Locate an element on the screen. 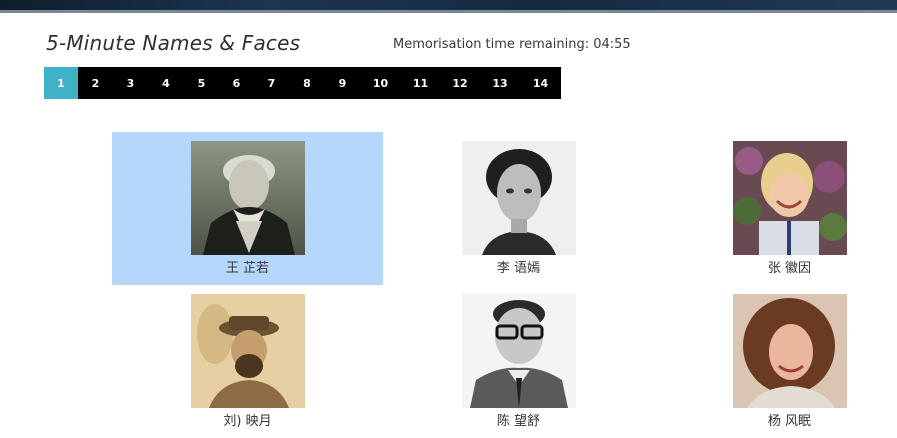  page-button-7: 7 is located at coordinates (271, 83).